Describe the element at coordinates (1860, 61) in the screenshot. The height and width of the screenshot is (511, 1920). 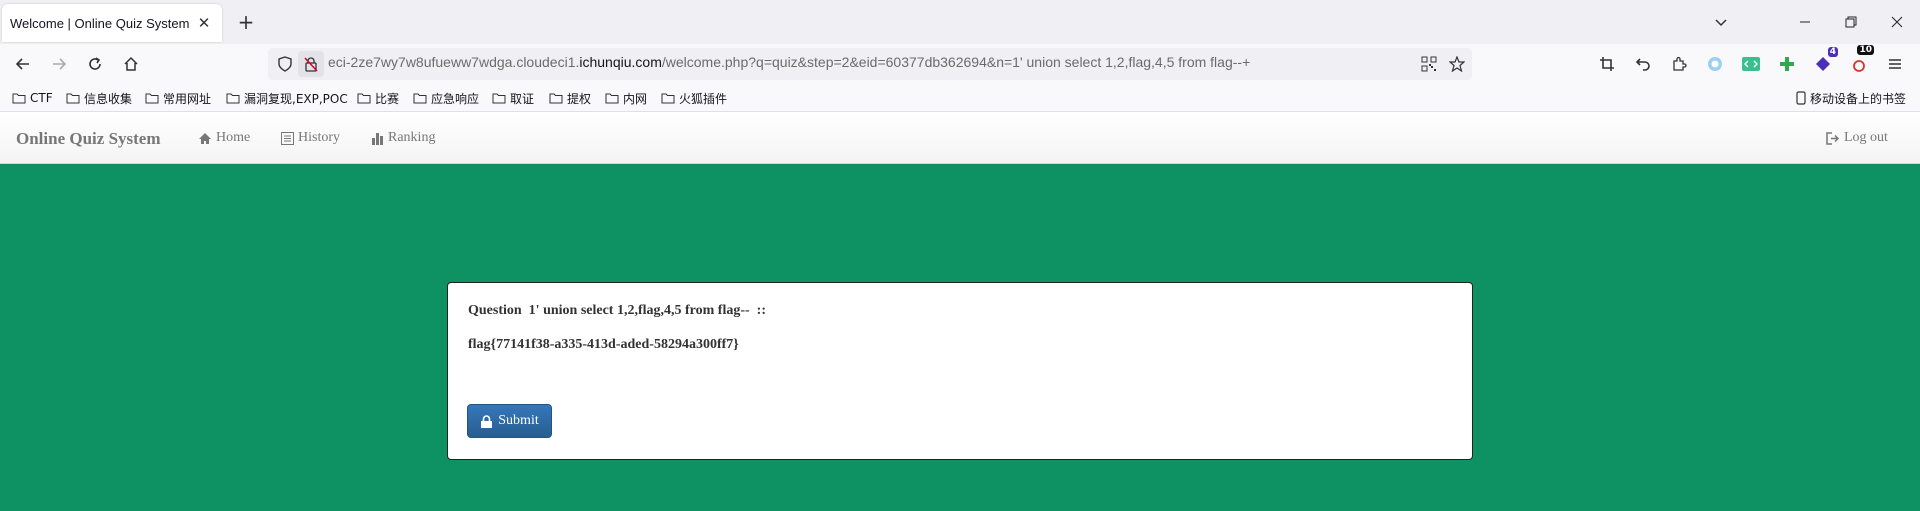
I see `red-extension-icon: 10` at that location.